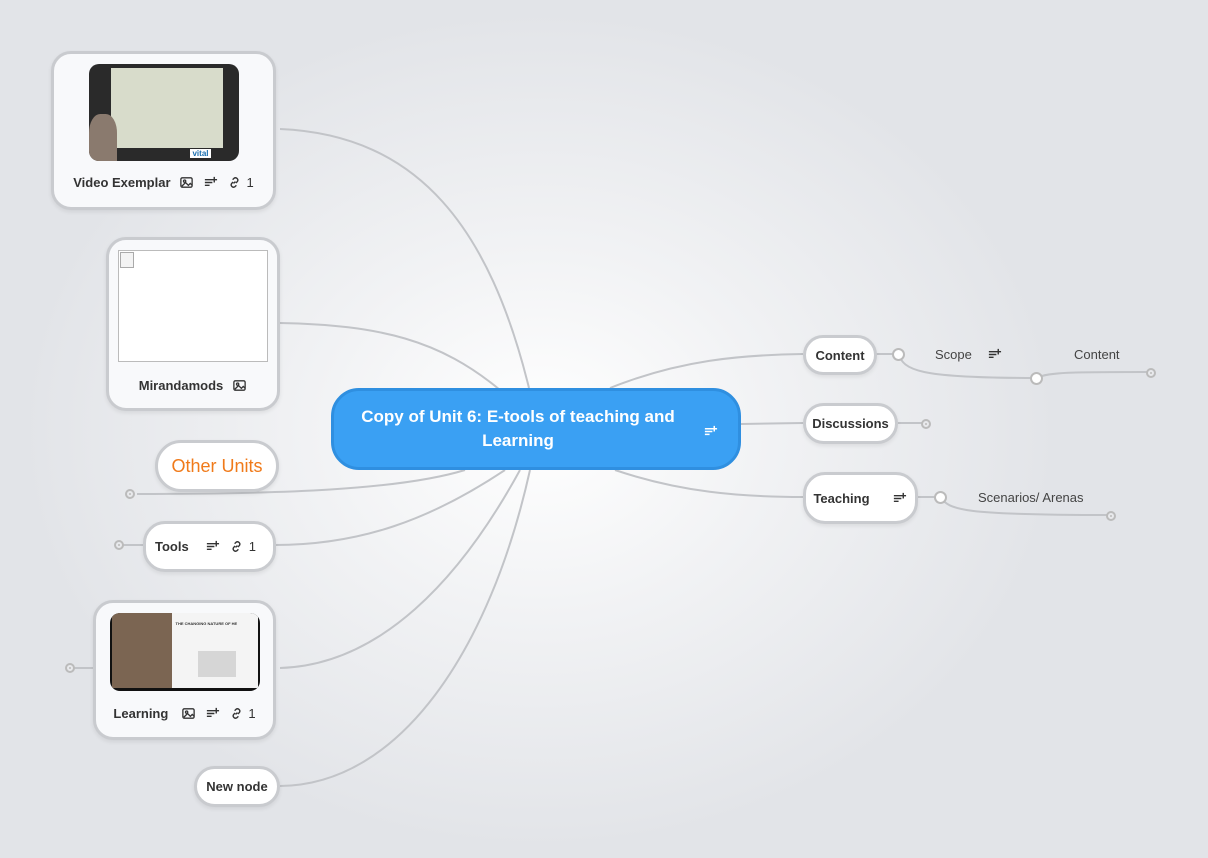  I want to click on link-teaching, so click(709, 483).